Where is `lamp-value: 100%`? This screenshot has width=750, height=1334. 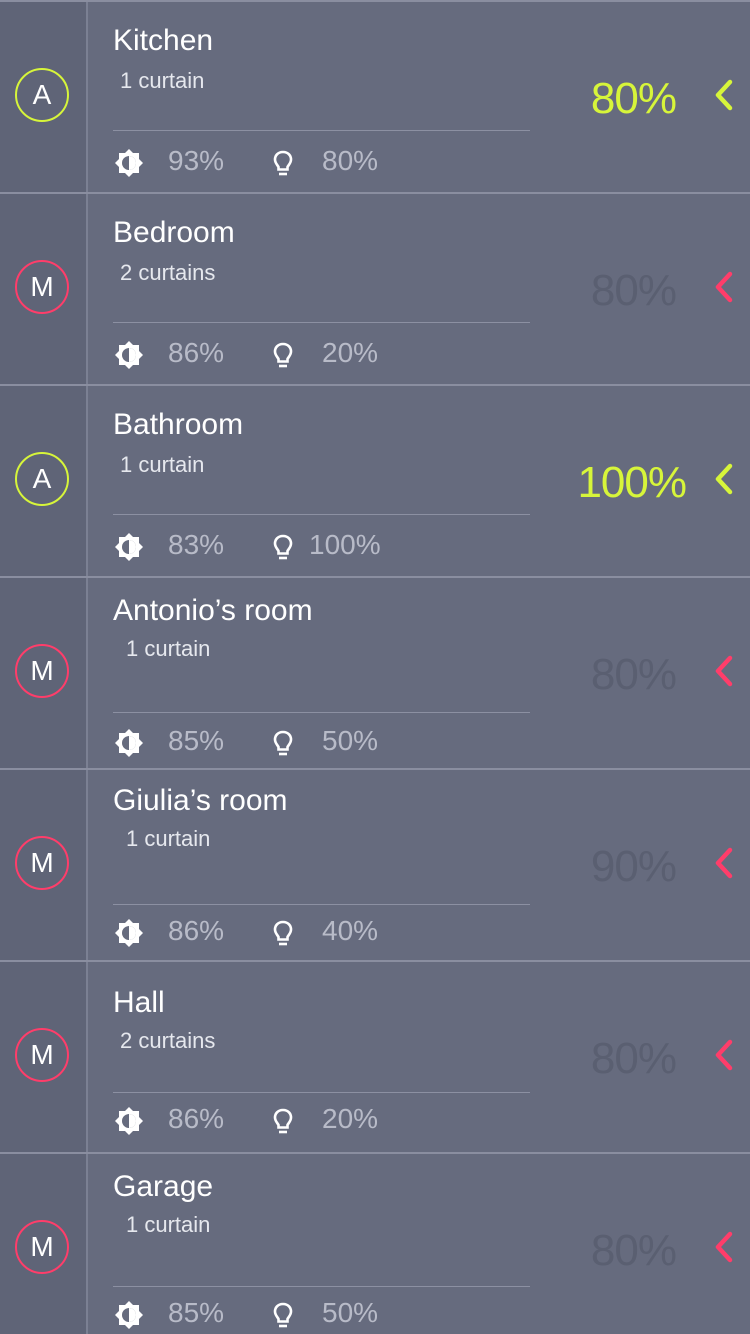 lamp-value: 100% is located at coordinates (345, 544).